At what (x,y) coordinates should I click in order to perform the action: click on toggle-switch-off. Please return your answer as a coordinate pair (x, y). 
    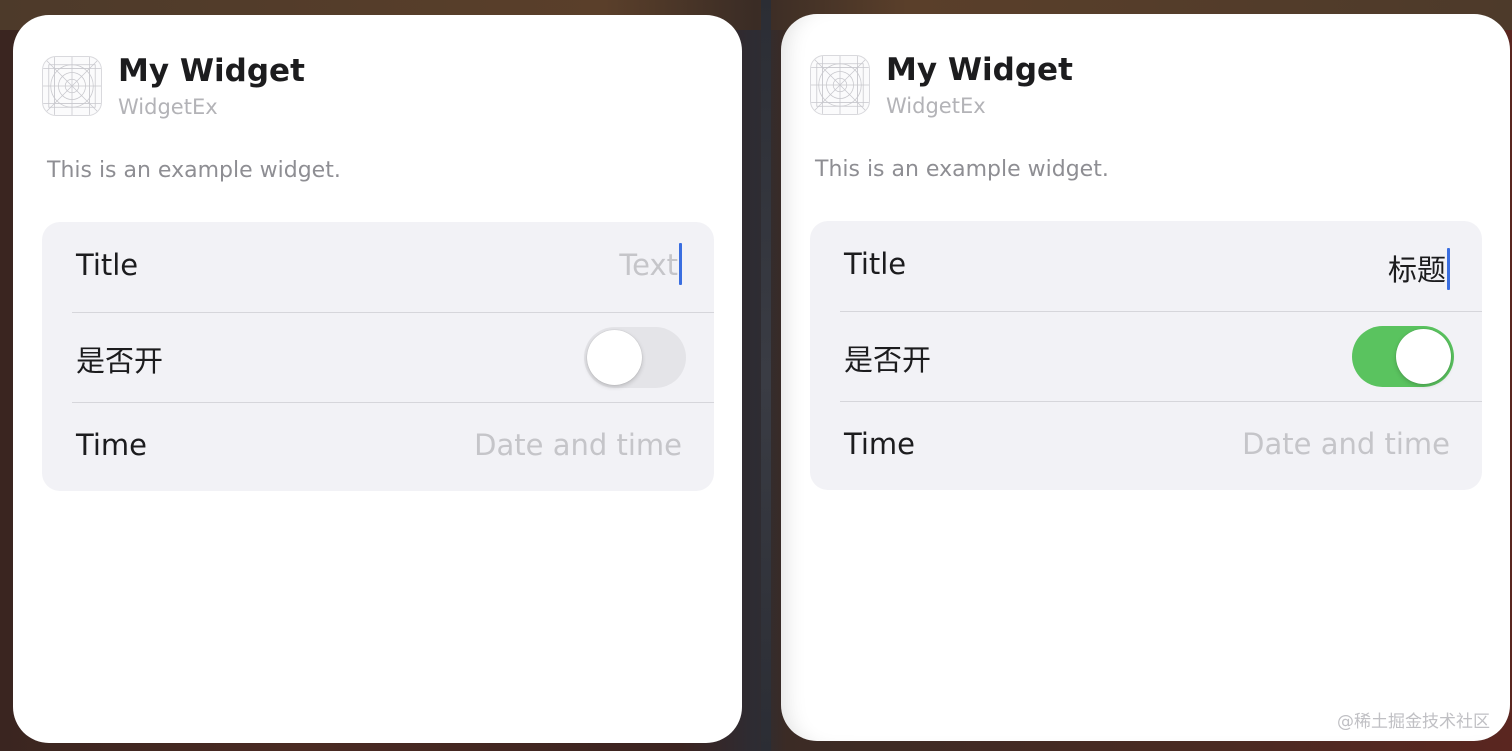
    Looking at the image, I should click on (635, 357).